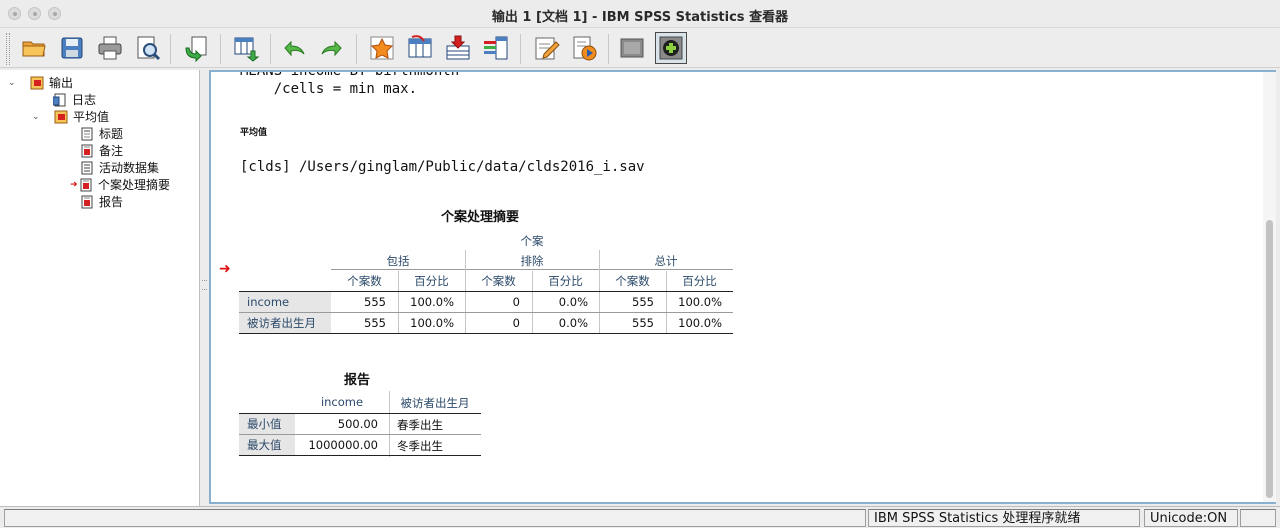  I want to click on tree-item-active-dataset: 活动数据集, so click(119, 167).